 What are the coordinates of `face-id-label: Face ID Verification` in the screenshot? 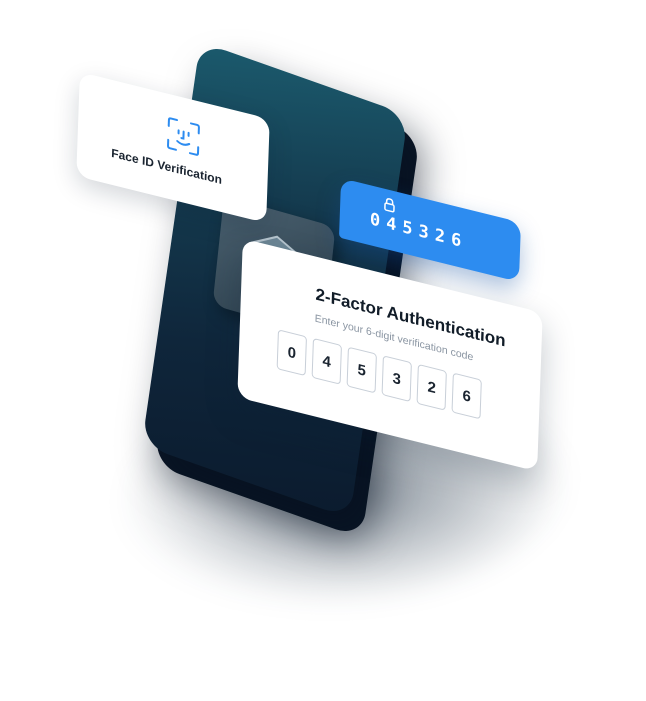 It's located at (167, 166).